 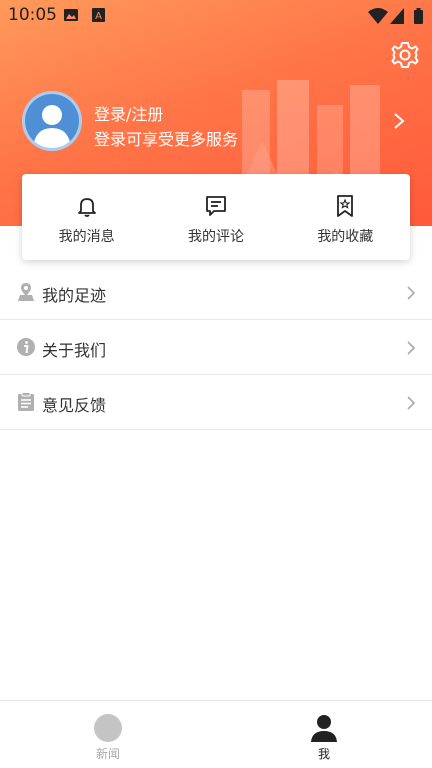 What do you see at coordinates (216, 206) in the screenshot?
I see `comment-icon` at bounding box center [216, 206].